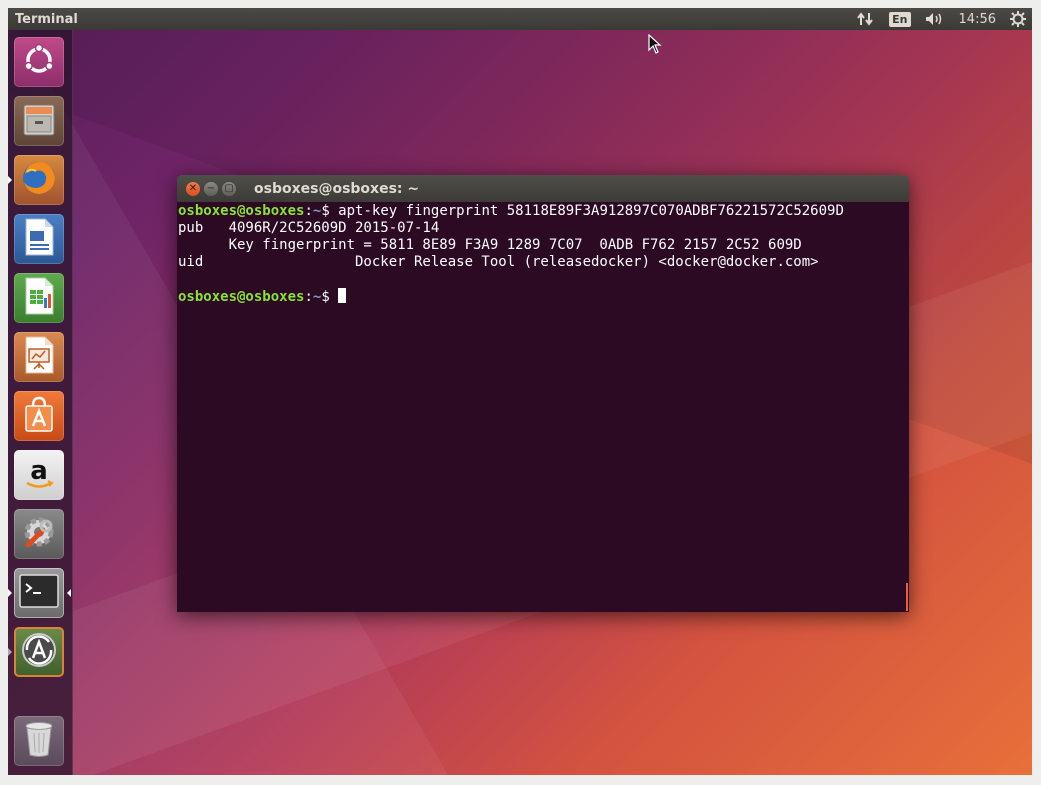  Describe the element at coordinates (337, 188) in the screenshot. I see `window-title: osboxes@osboxes: ~` at that location.